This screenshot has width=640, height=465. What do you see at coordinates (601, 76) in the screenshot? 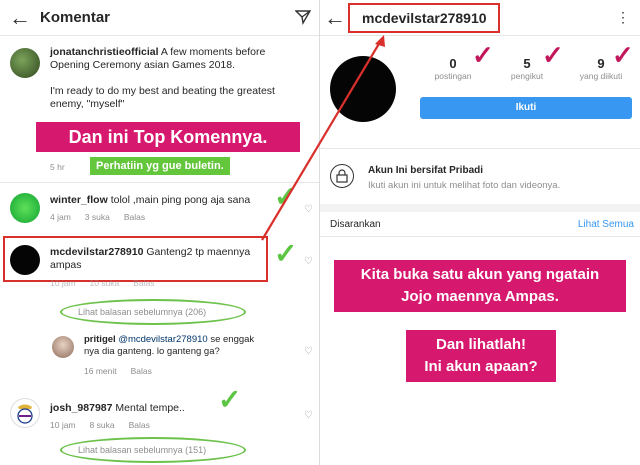
I see `stat-label: yang diikuti` at bounding box center [601, 76].